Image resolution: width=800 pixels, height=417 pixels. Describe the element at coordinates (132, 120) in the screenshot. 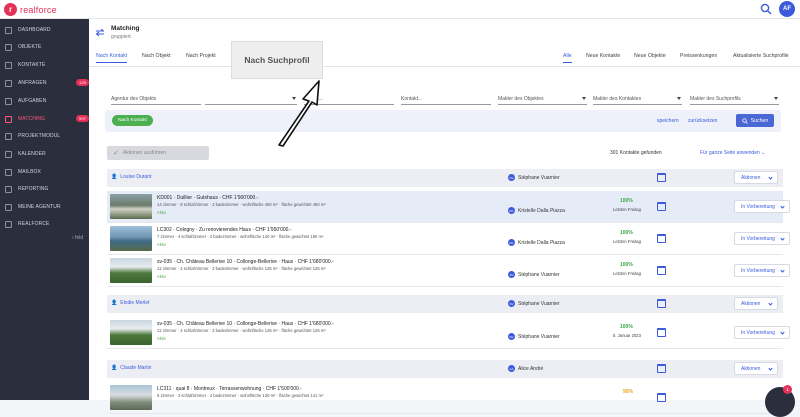

I see `active-filter-pill: Nach Kontakt` at that location.